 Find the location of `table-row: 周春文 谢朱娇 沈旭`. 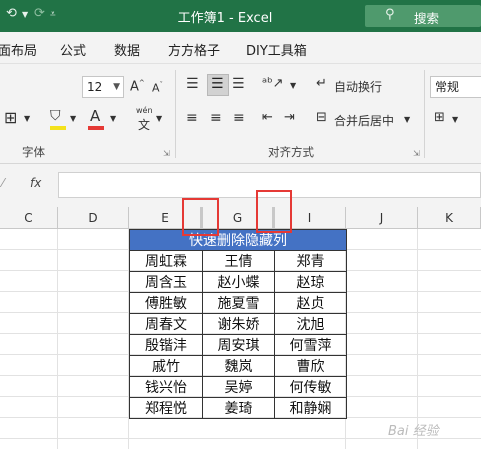

table-row: 周春文 谢朱娇 沈旭 is located at coordinates (238, 324).